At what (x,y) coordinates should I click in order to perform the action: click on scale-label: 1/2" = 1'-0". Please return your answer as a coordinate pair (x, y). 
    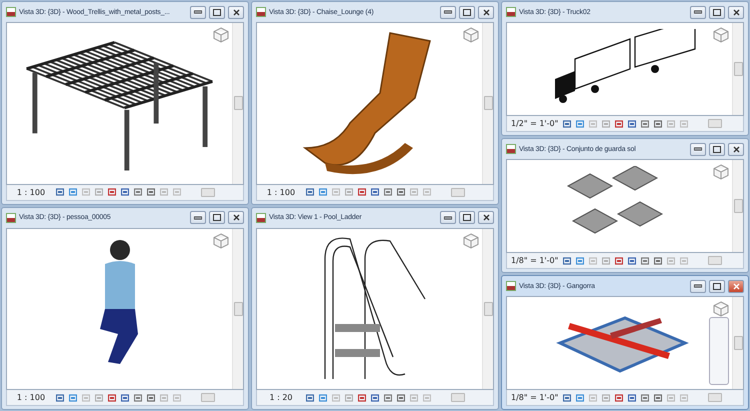
    Looking at the image, I should click on (534, 123).